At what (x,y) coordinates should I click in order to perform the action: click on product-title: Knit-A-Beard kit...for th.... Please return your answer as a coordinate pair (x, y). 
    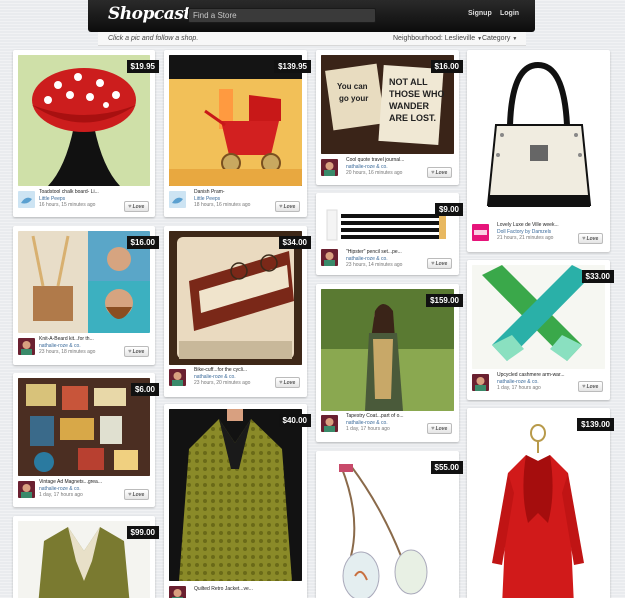
    Looking at the image, I should click on (66, 339).